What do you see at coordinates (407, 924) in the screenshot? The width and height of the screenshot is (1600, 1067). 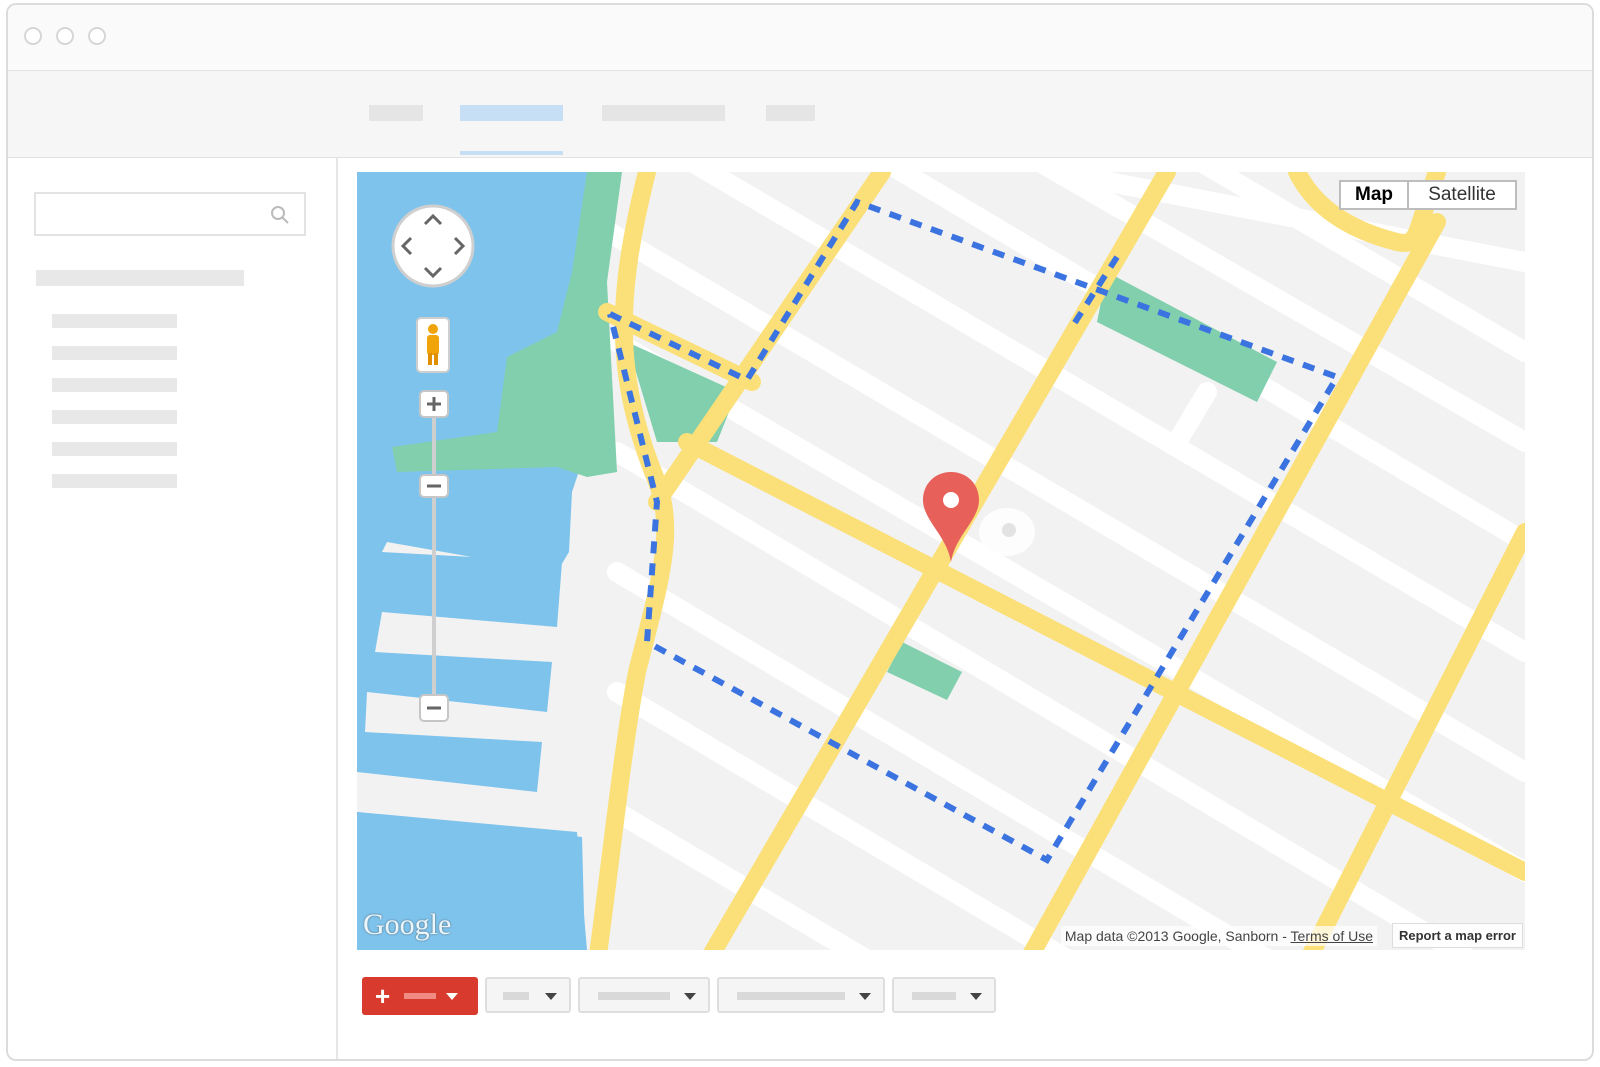 I see `google-logo: Google` at bounding box center [407, 924].